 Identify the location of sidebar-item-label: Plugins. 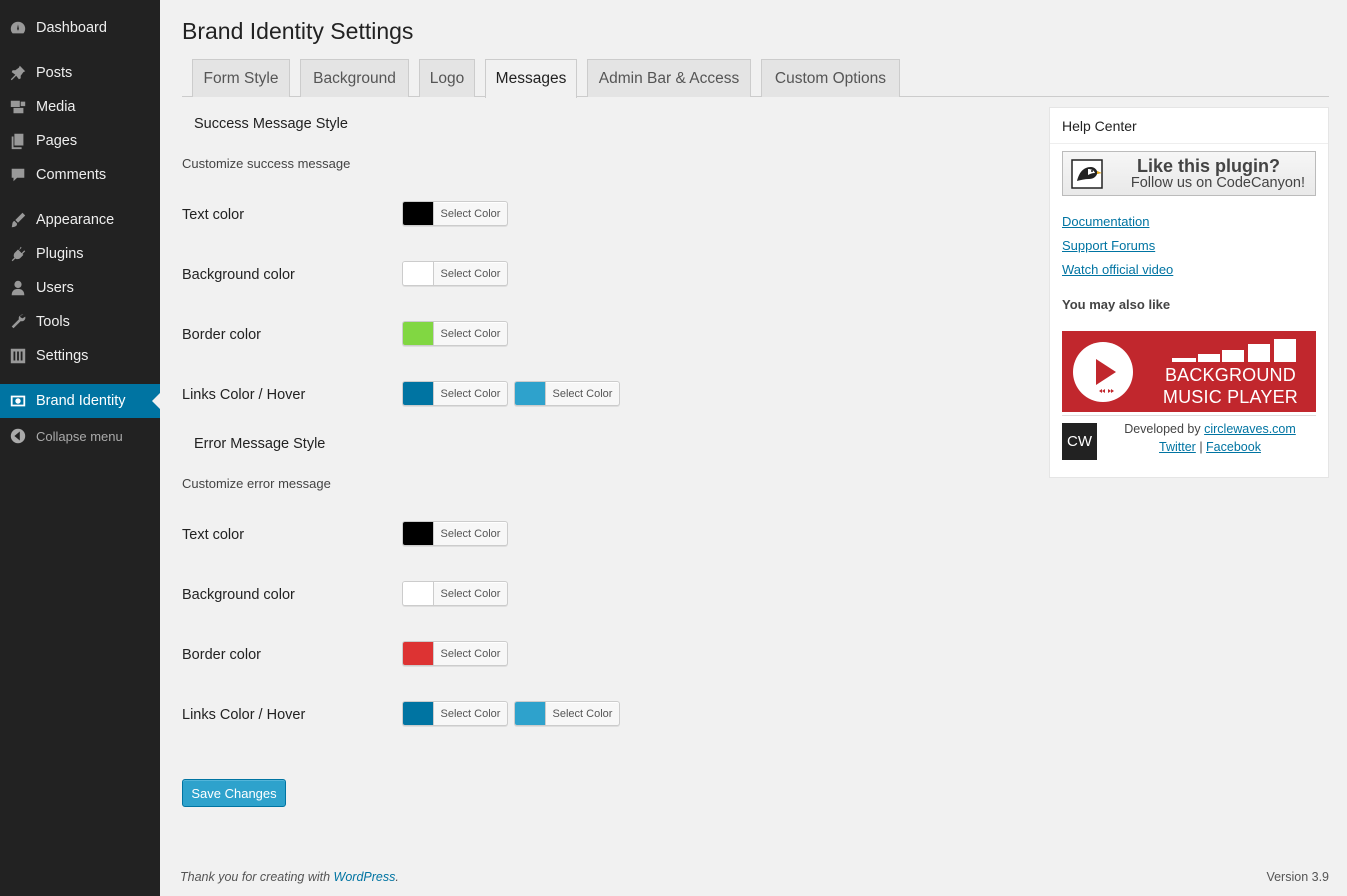
(60, 254).